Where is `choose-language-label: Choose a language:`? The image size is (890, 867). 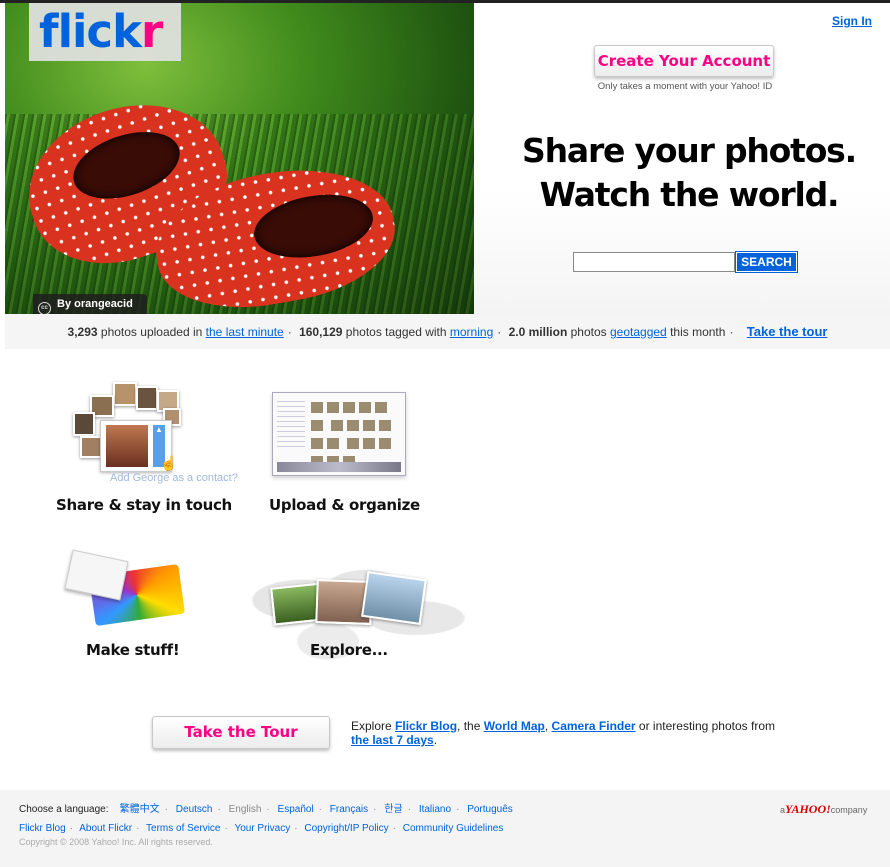 choose-language-label: Choose a language: is located at coordinates (64, 809).